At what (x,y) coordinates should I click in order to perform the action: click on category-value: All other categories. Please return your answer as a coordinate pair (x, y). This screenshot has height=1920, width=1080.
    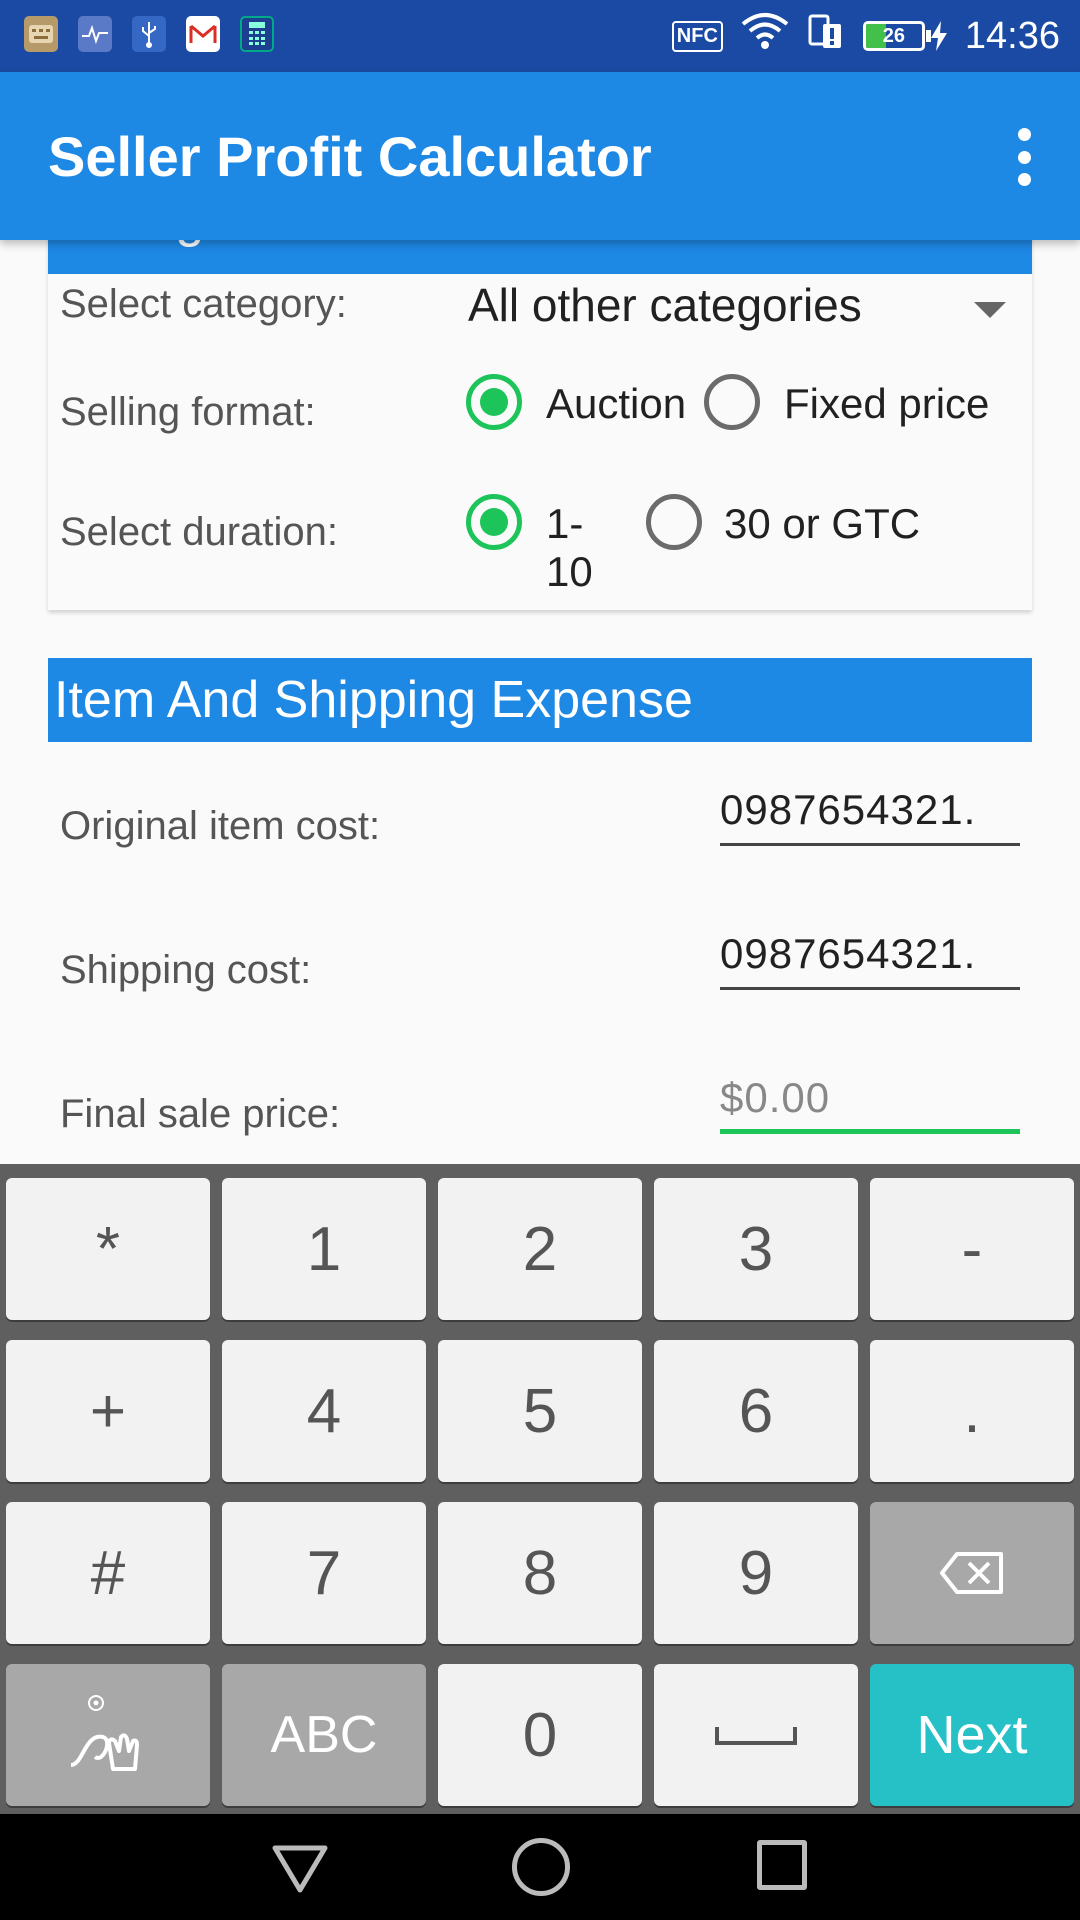
    Looking at the image, I should click on (665, 305).